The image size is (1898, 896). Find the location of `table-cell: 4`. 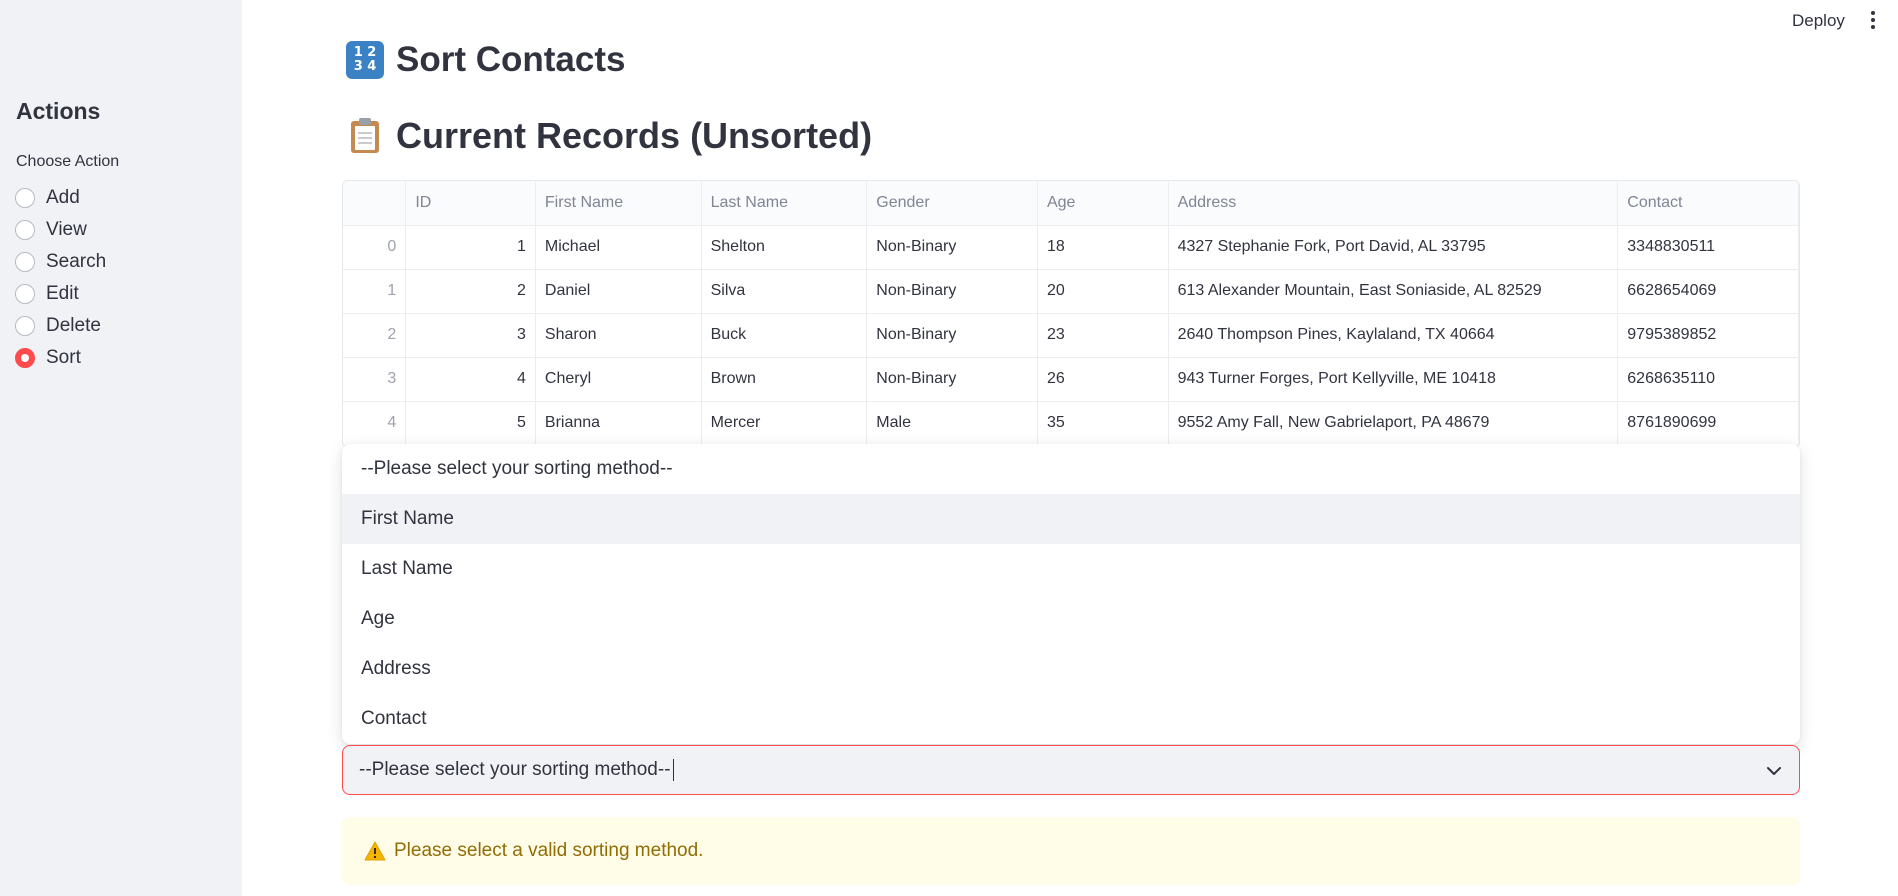

table-cell: 4 is located at coordinates (470, 379).